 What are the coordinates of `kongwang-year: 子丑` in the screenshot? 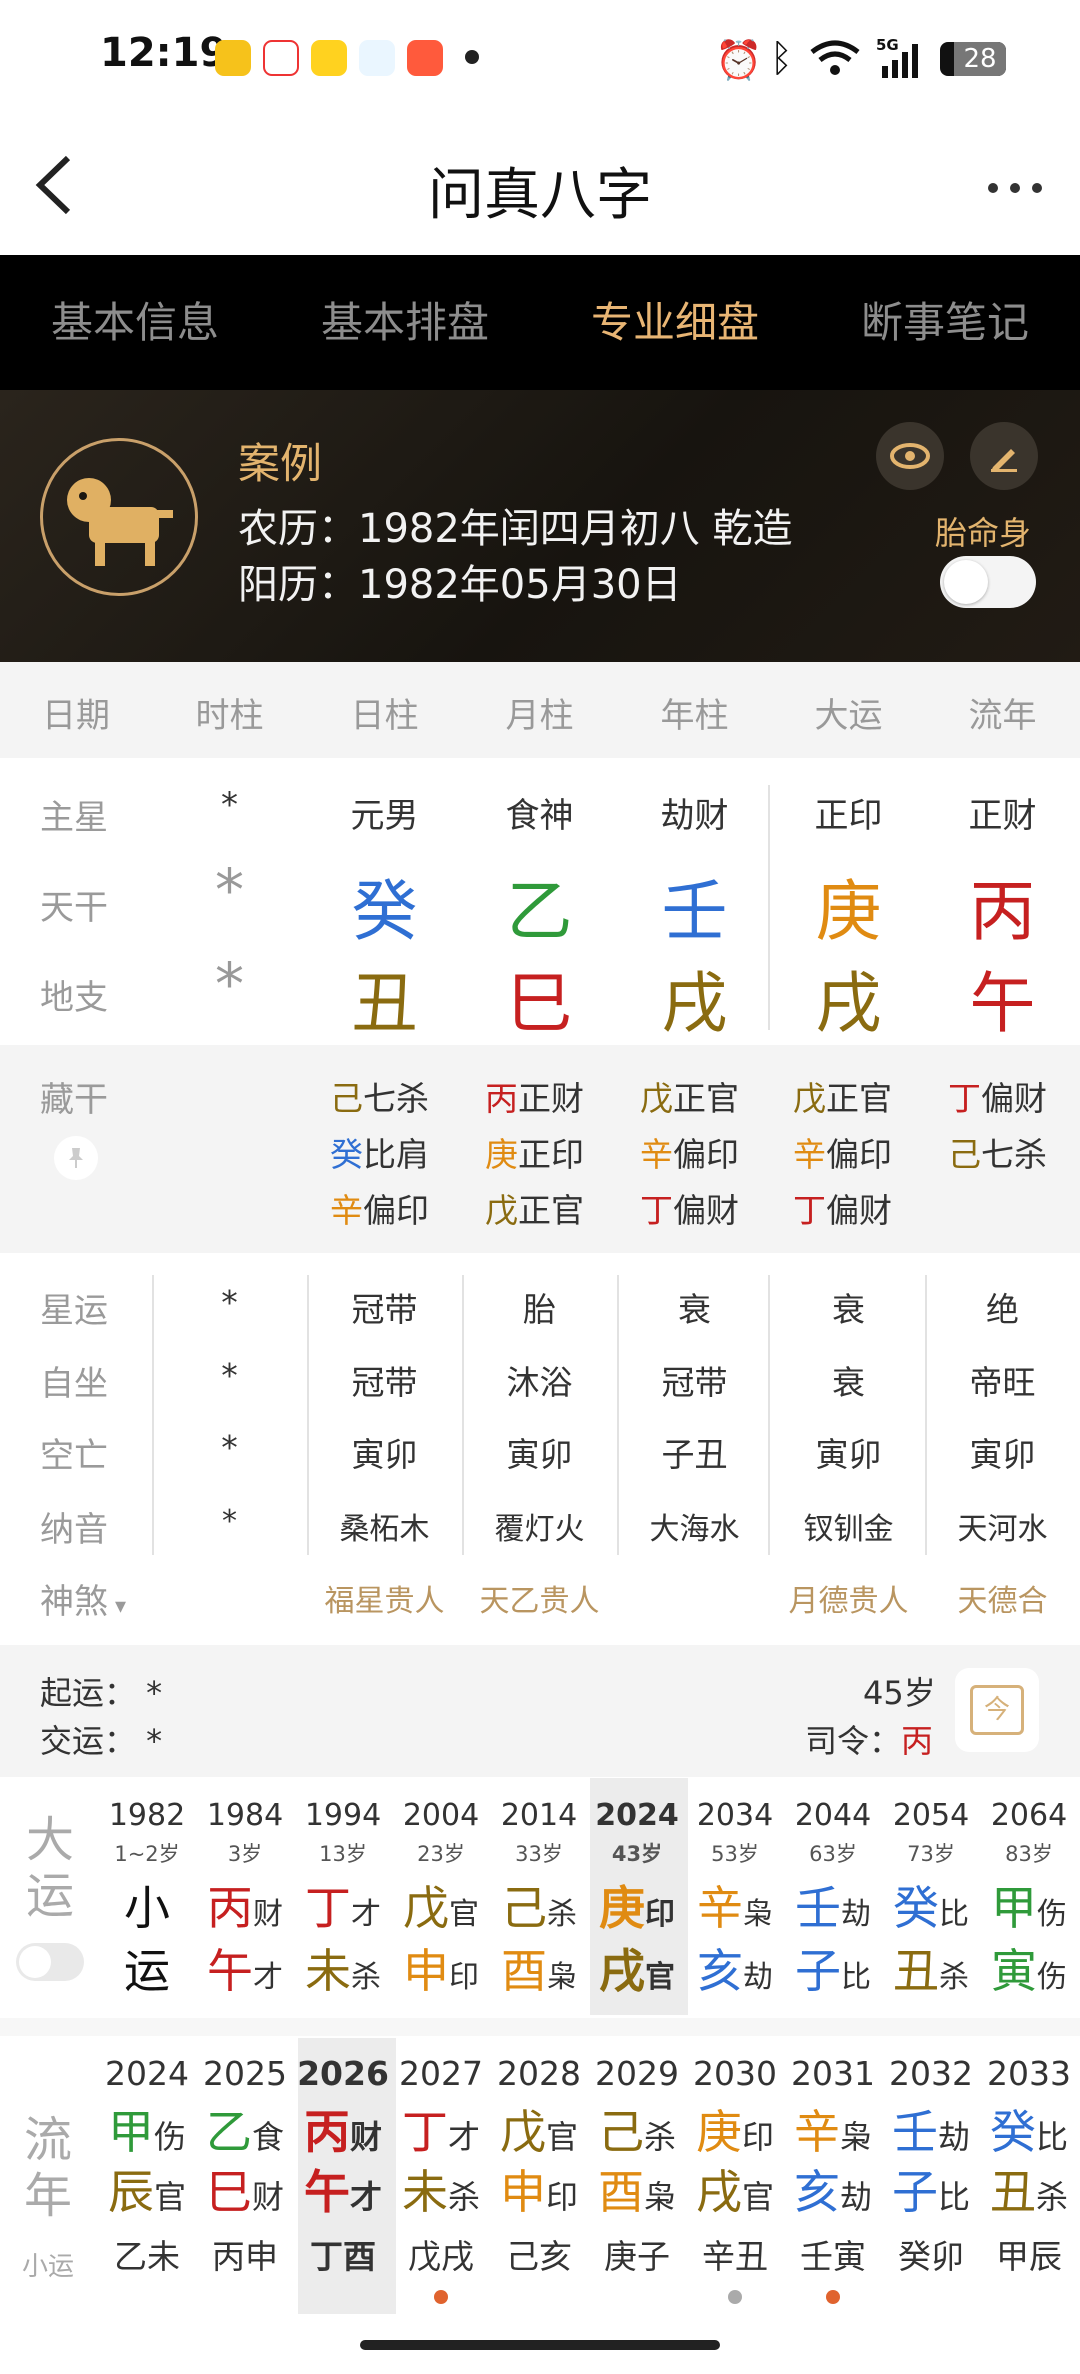 It's located at (694, 1454).